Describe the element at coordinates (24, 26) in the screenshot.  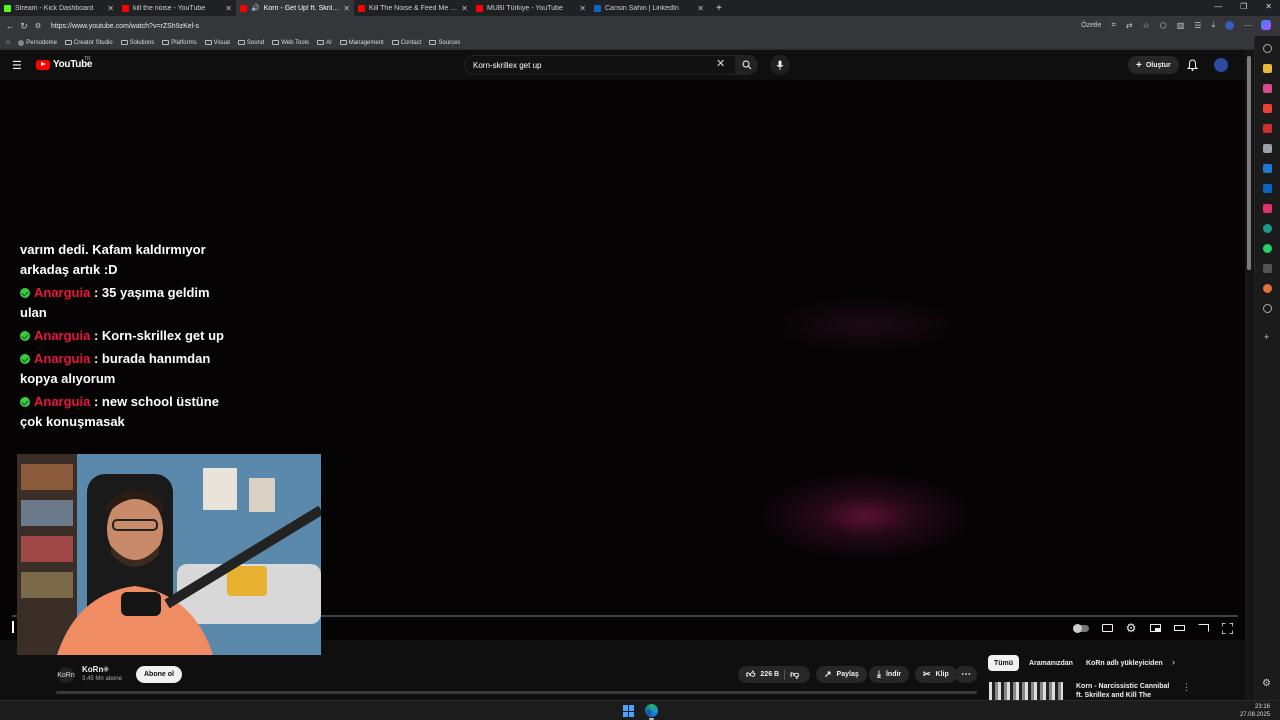
I see `reload-icon: ↻` at that location.